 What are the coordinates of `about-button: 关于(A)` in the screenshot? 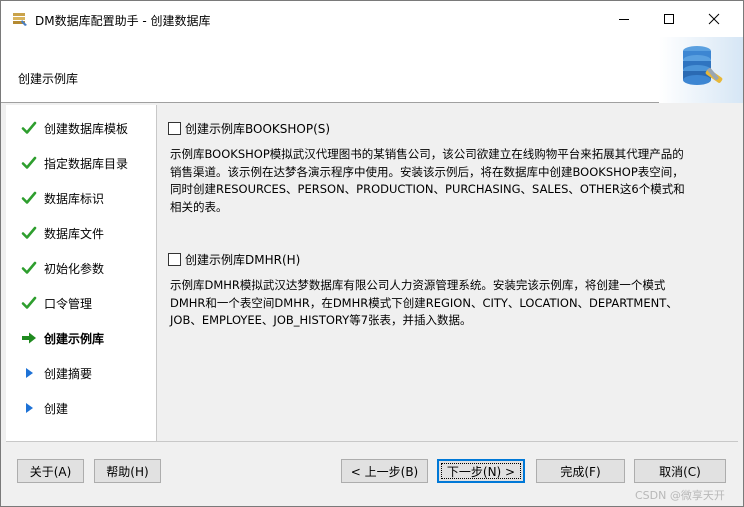 It's located at (50, 471).